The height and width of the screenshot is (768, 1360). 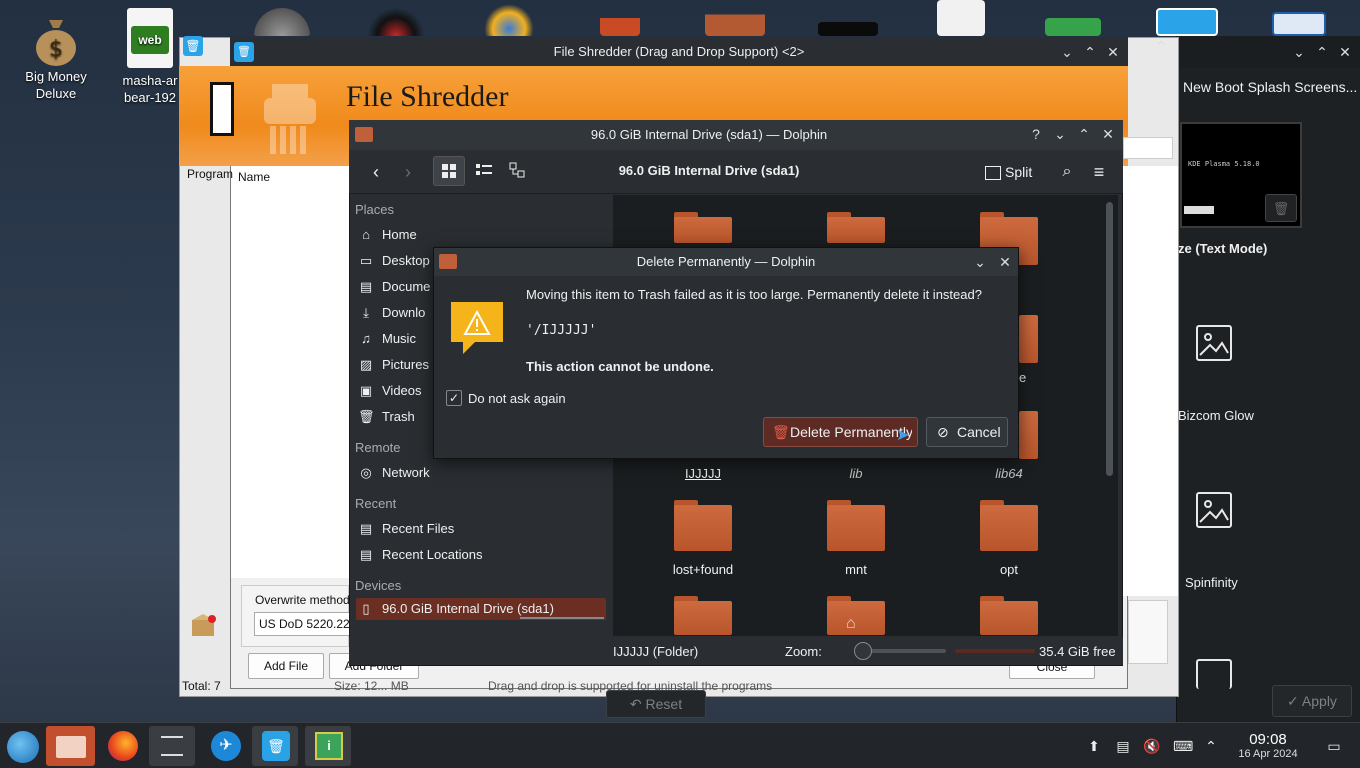 I want to click on desktop-icon-partial-green, so click(x=1073, y=27).